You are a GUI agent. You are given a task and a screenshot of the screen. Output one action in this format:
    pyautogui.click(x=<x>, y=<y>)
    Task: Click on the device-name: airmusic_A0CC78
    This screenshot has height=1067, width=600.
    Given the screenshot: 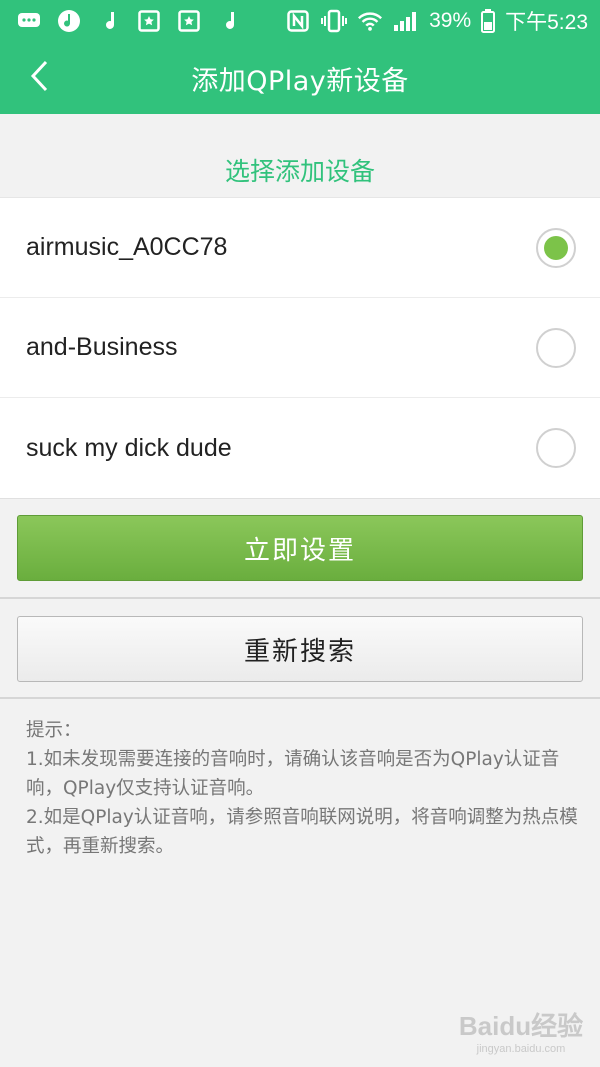 What is the action you would take?
    pyautogui.click(x=127, y=247)
    